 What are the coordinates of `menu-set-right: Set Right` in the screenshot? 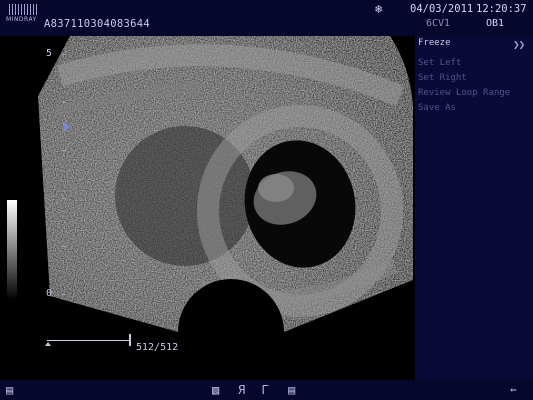 It's located at (442, 78).